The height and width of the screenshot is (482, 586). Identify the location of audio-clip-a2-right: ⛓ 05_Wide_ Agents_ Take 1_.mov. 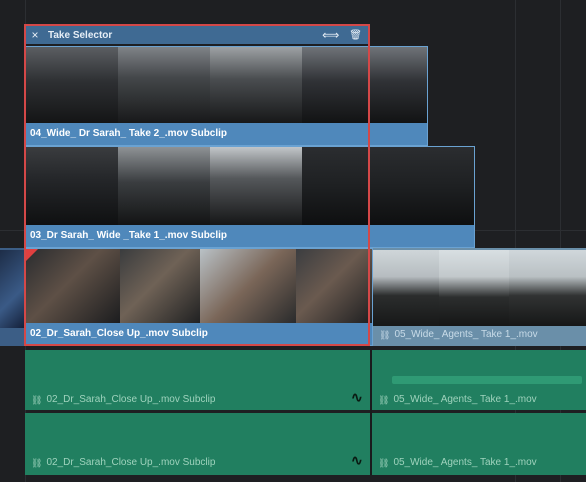
(479, 444).